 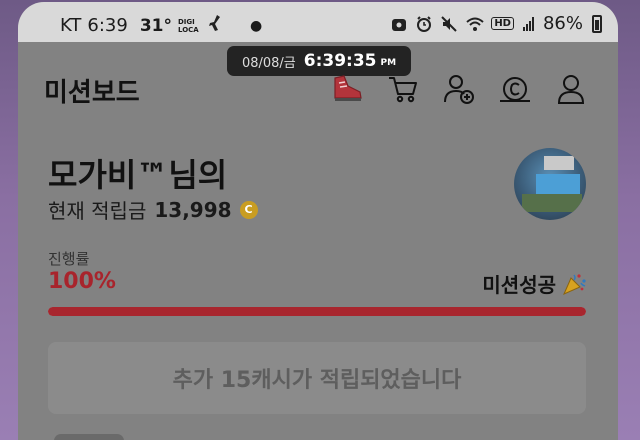 I want to click on carrier-label: KT, so click(x=71, y=25).